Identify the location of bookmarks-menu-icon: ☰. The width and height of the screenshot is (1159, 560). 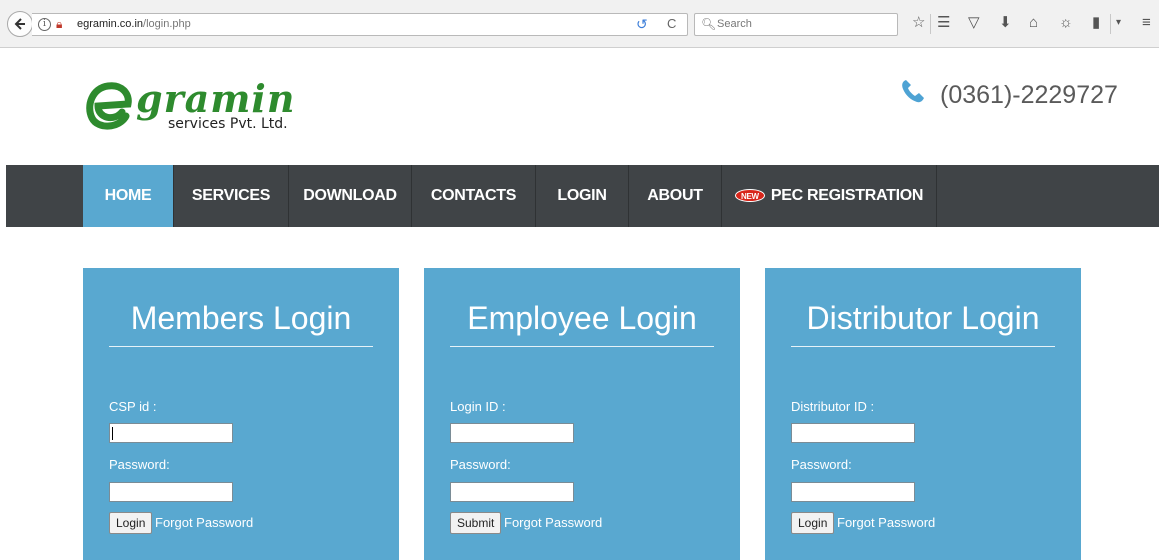
(943, 23).